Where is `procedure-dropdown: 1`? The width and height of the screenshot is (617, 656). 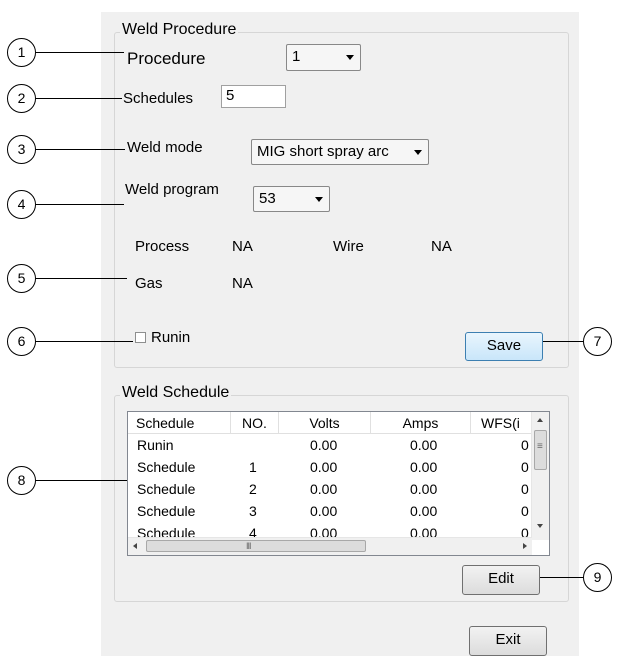 procedure-dropdown: 1 is located at coordinates (323, 57).